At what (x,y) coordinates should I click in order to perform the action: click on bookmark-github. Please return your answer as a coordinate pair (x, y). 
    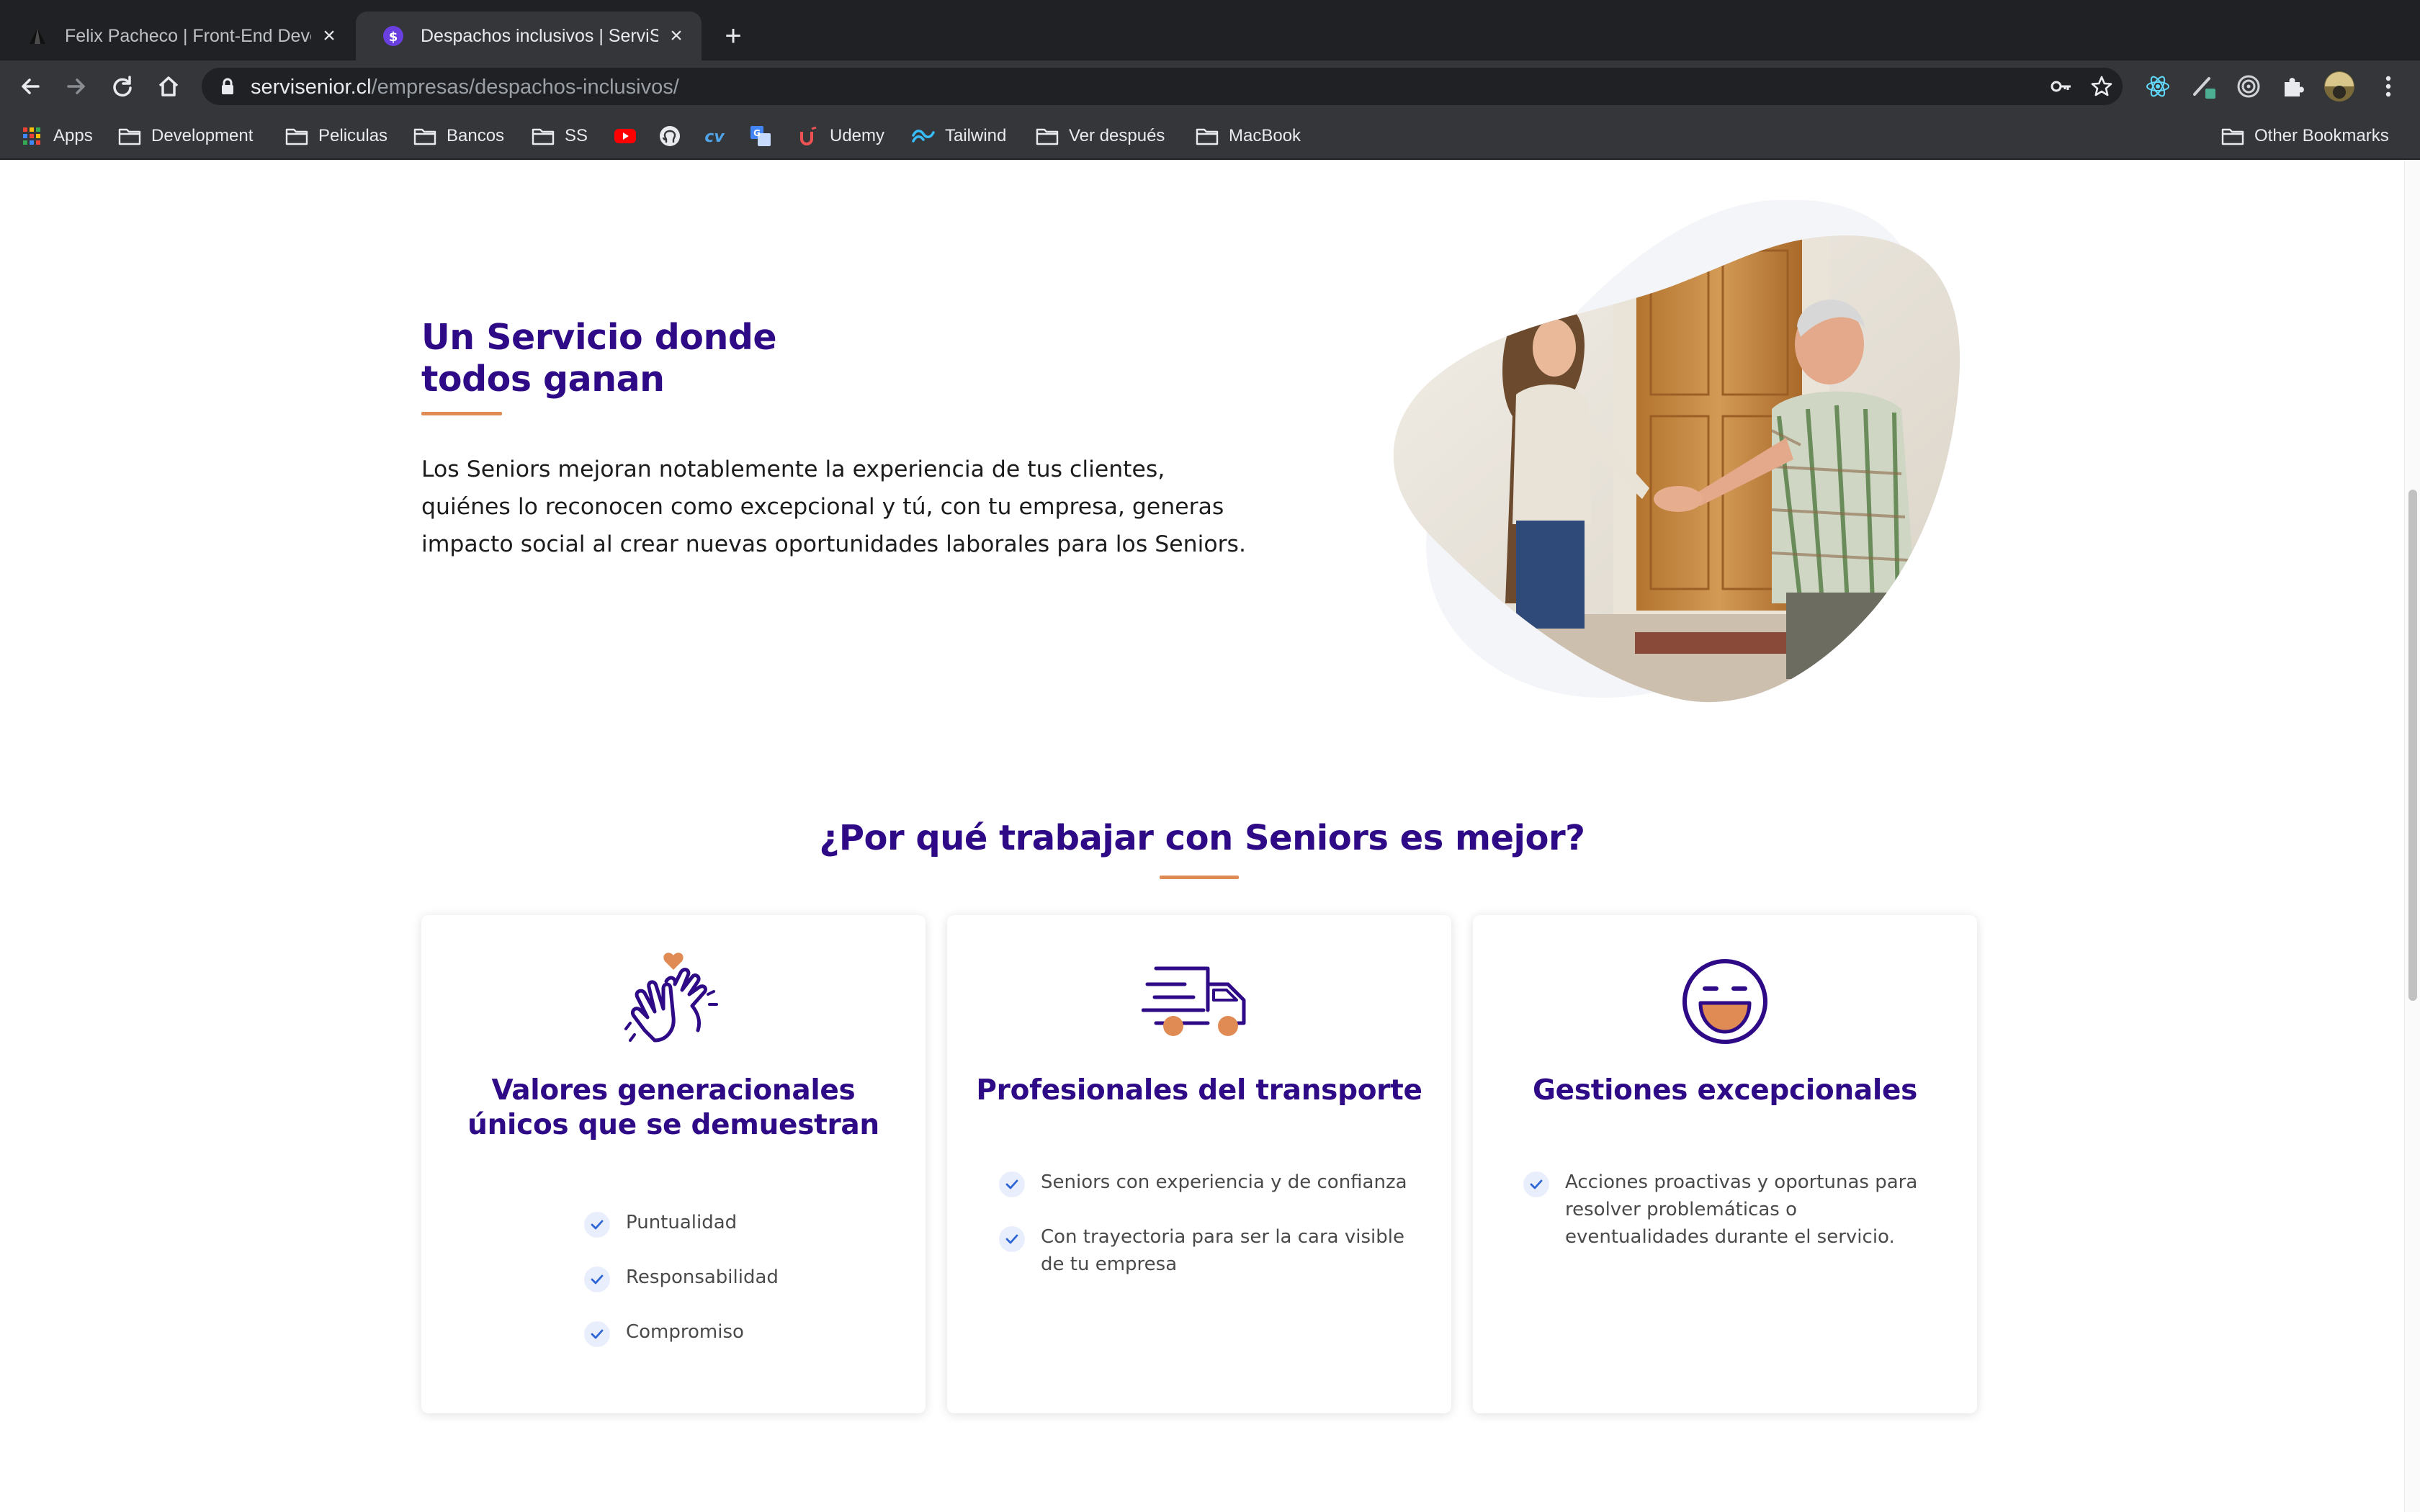
    Looking at the image, I should click on (669, 136).